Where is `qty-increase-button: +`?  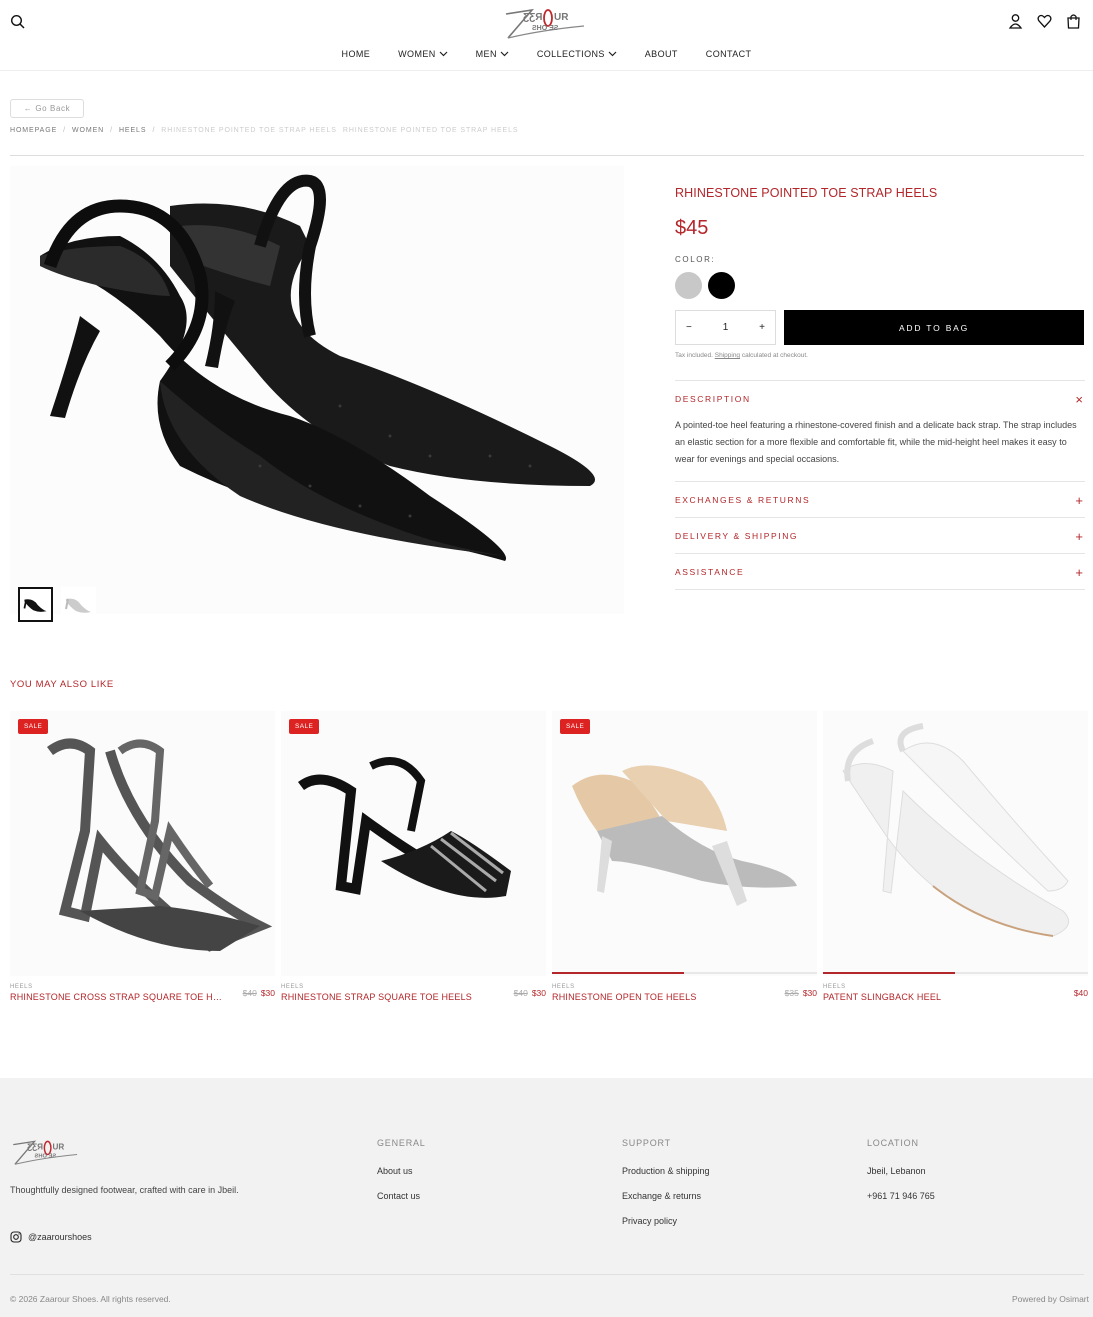 qty-increase-button: + is located at coordinates (762, 327).